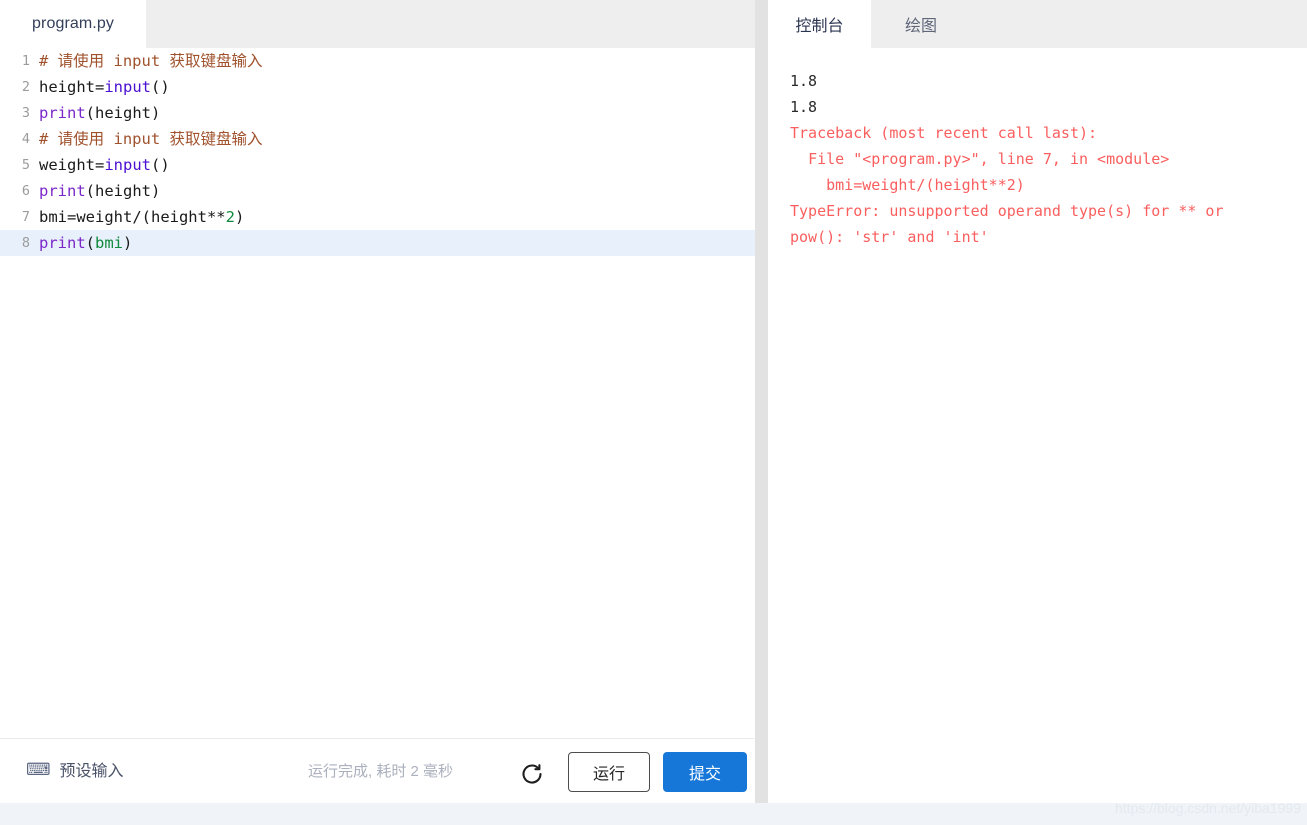 This screenshot has height=825, width=1307. I want to click on run-button: 运行, so click(609, 772).